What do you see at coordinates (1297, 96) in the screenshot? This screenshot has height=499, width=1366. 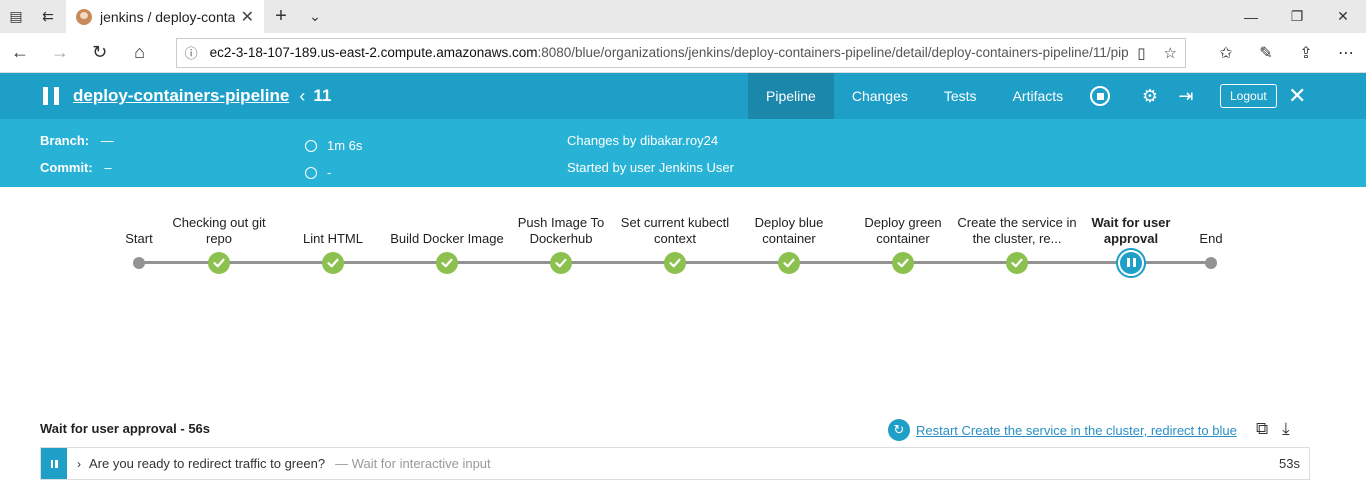 I see `close-run-icon: ✕` at bounding box center [1297, 96].